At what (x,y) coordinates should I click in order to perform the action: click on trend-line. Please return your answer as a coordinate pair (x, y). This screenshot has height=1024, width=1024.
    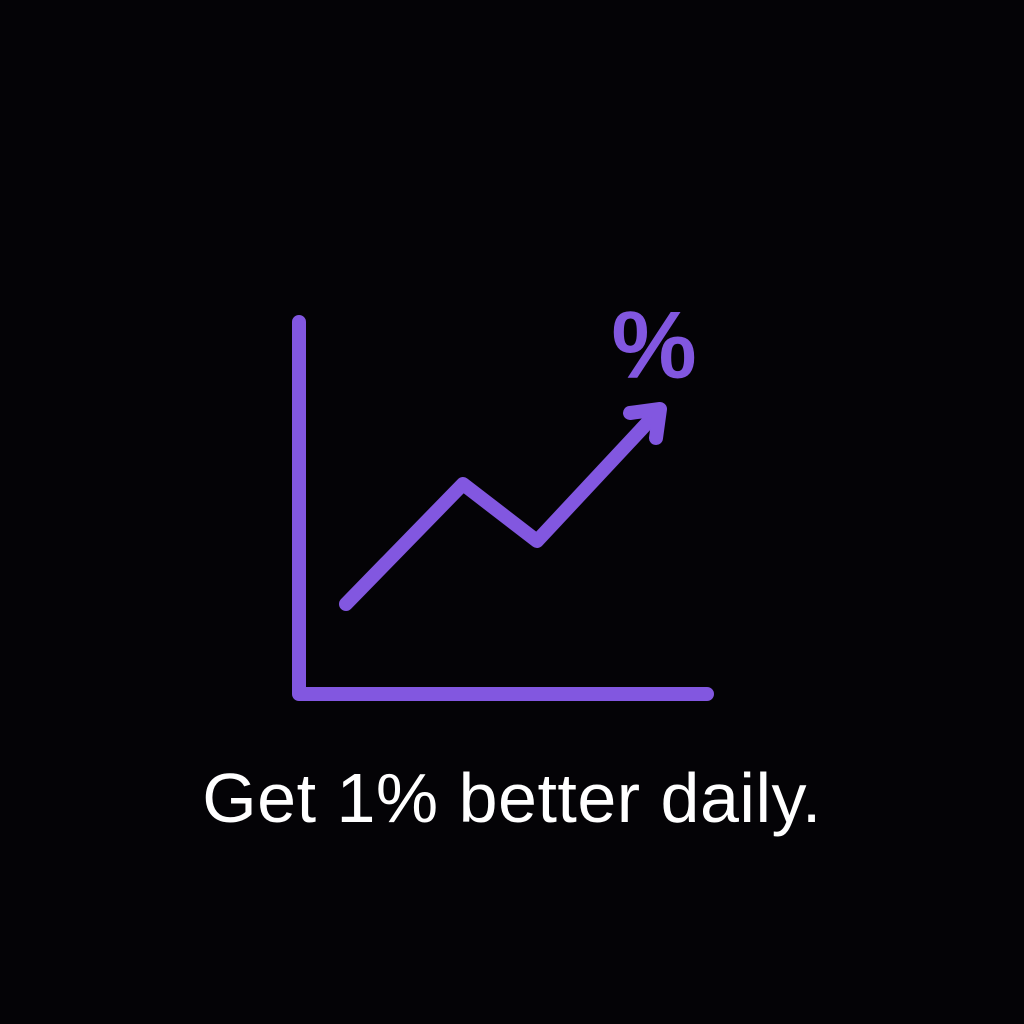
    Looking at the image, I should click on (498, 512).